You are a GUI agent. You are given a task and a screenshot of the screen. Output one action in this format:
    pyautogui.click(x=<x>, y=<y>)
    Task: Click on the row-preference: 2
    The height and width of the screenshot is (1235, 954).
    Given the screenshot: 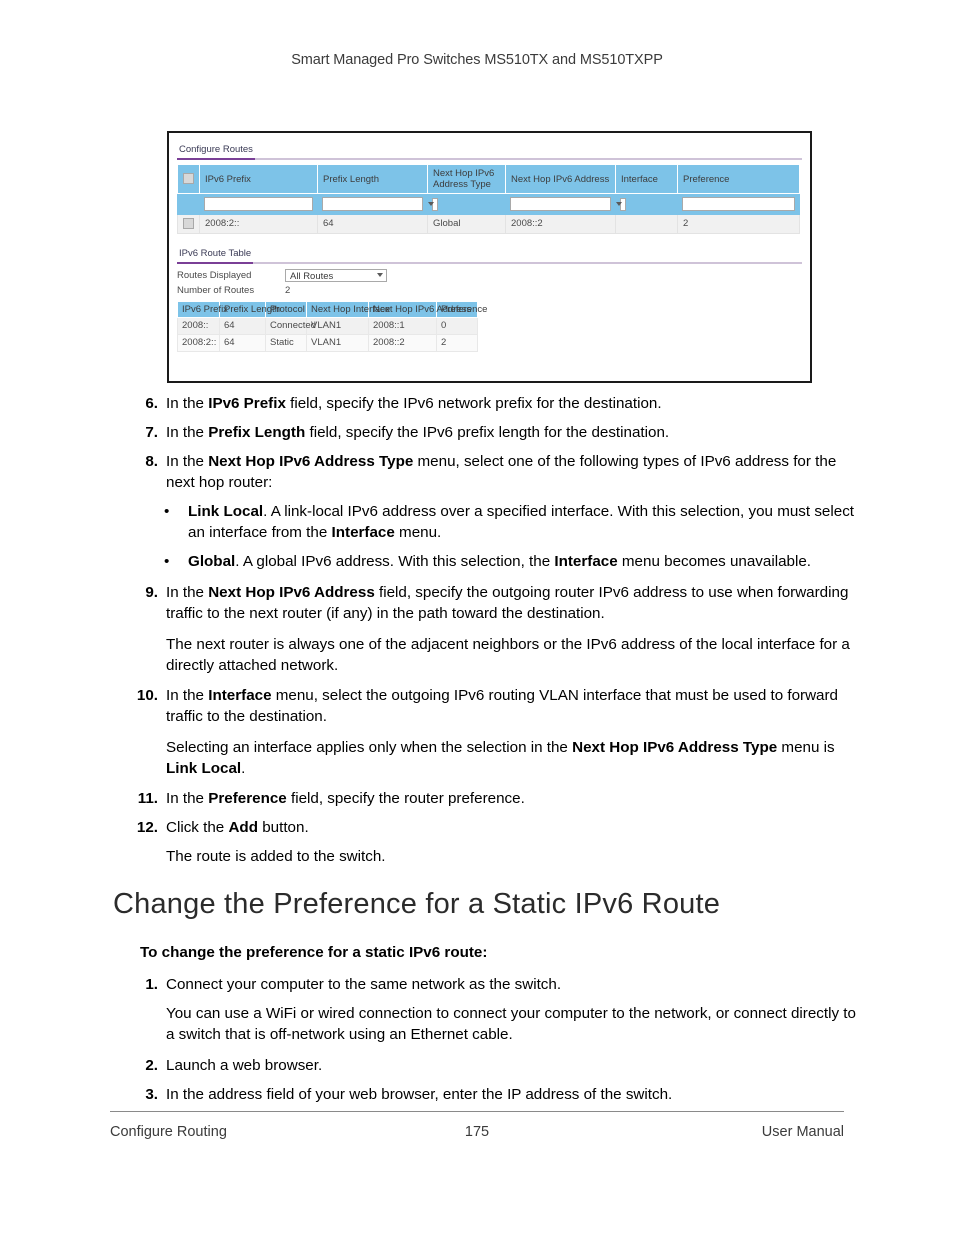 What is the action you would take?
    pyautogui.click(x=738, y=224)
    